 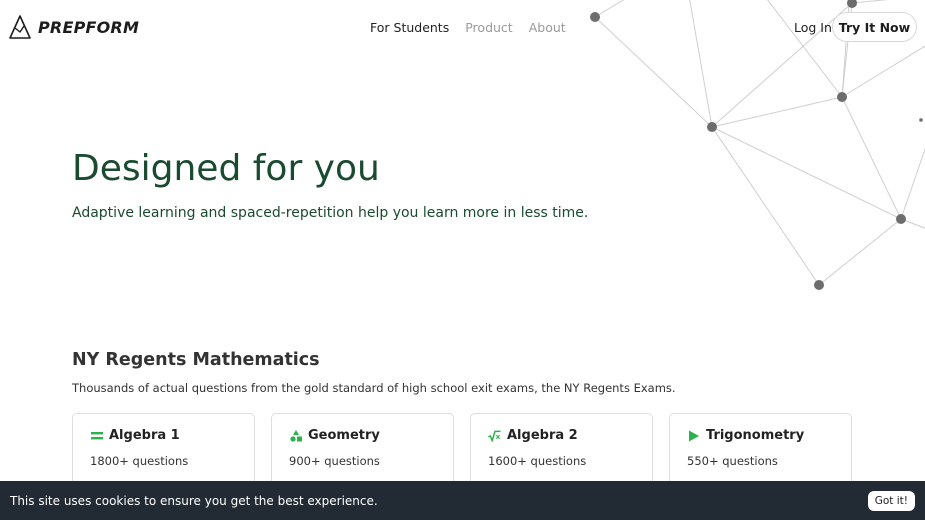 What do you see at coordinates (226, 168) in the screenshot?
I see `hero-title: Designed for you` at bounding box center [226, 168].